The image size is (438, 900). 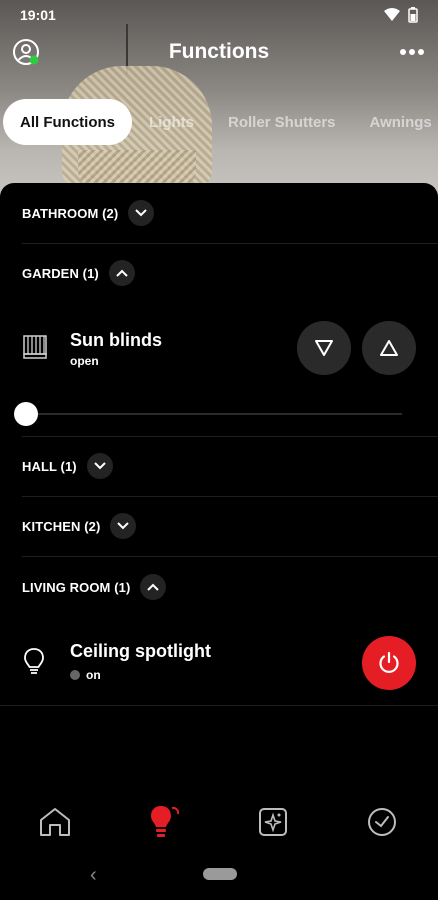 I want to click on group-bathroom: BATHROOM (2), so click(x=88, y=213).